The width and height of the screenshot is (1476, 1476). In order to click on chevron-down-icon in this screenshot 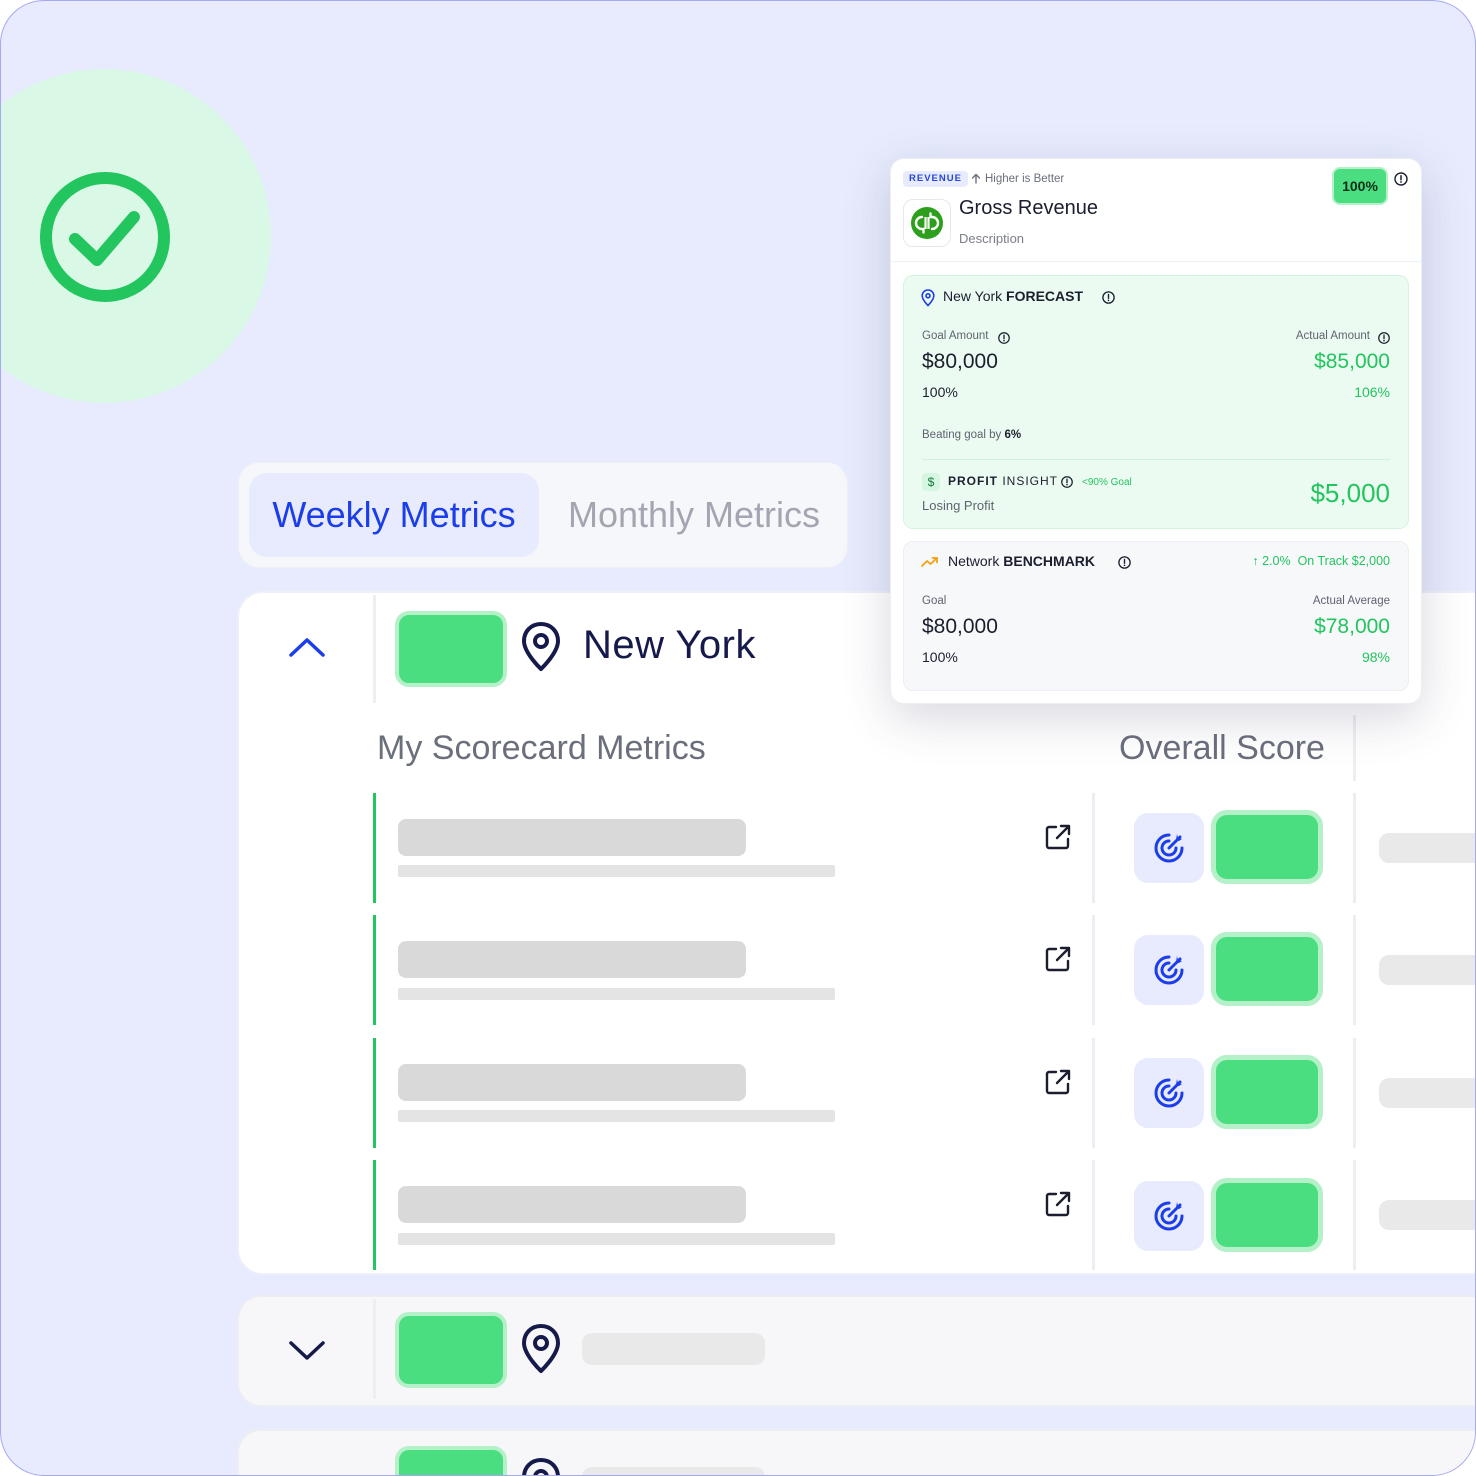, I will do `click(307, 1352)`.